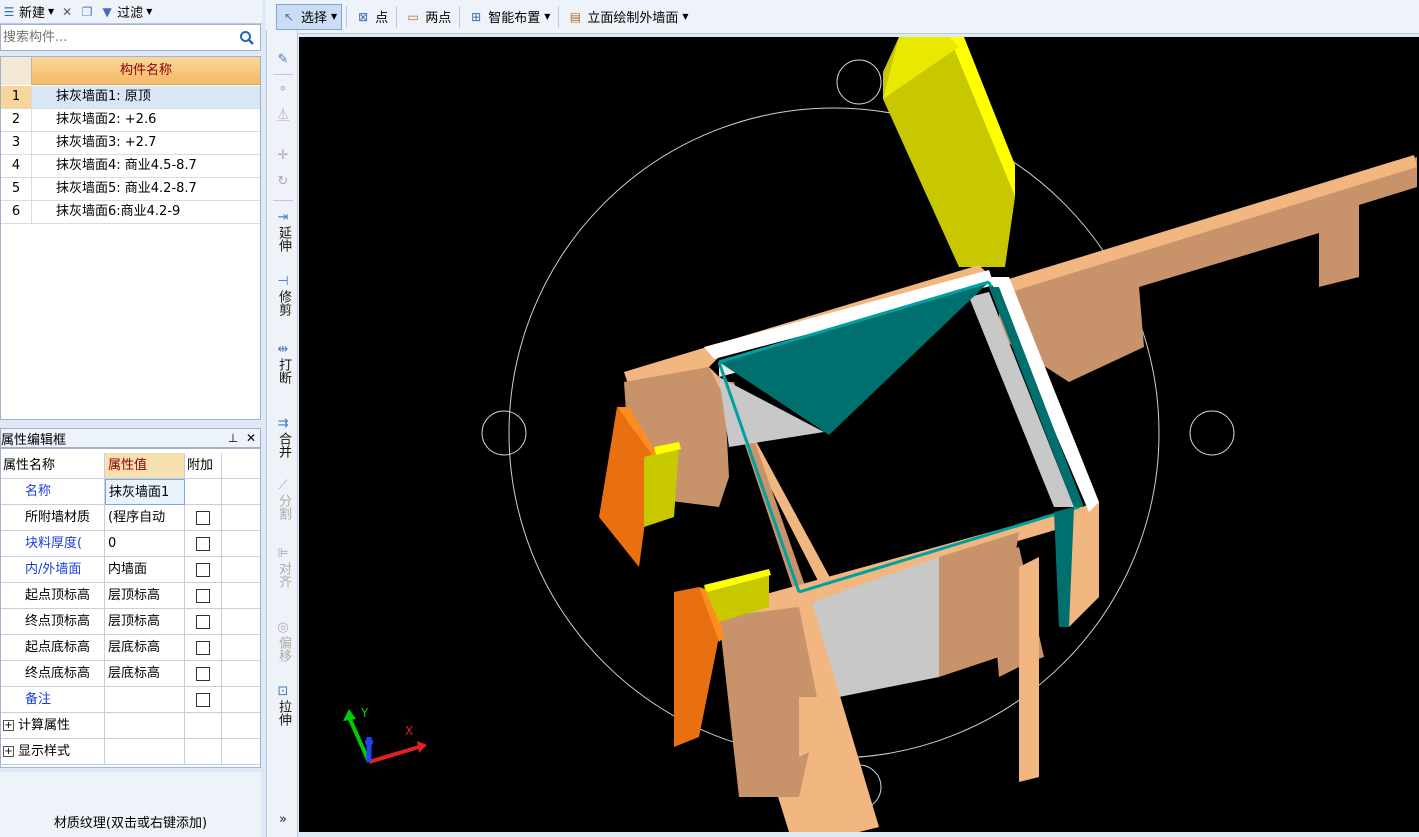 The image size is (1419, 837). I want to click on property-group-calc: + 计算属性, so click(130, 726).